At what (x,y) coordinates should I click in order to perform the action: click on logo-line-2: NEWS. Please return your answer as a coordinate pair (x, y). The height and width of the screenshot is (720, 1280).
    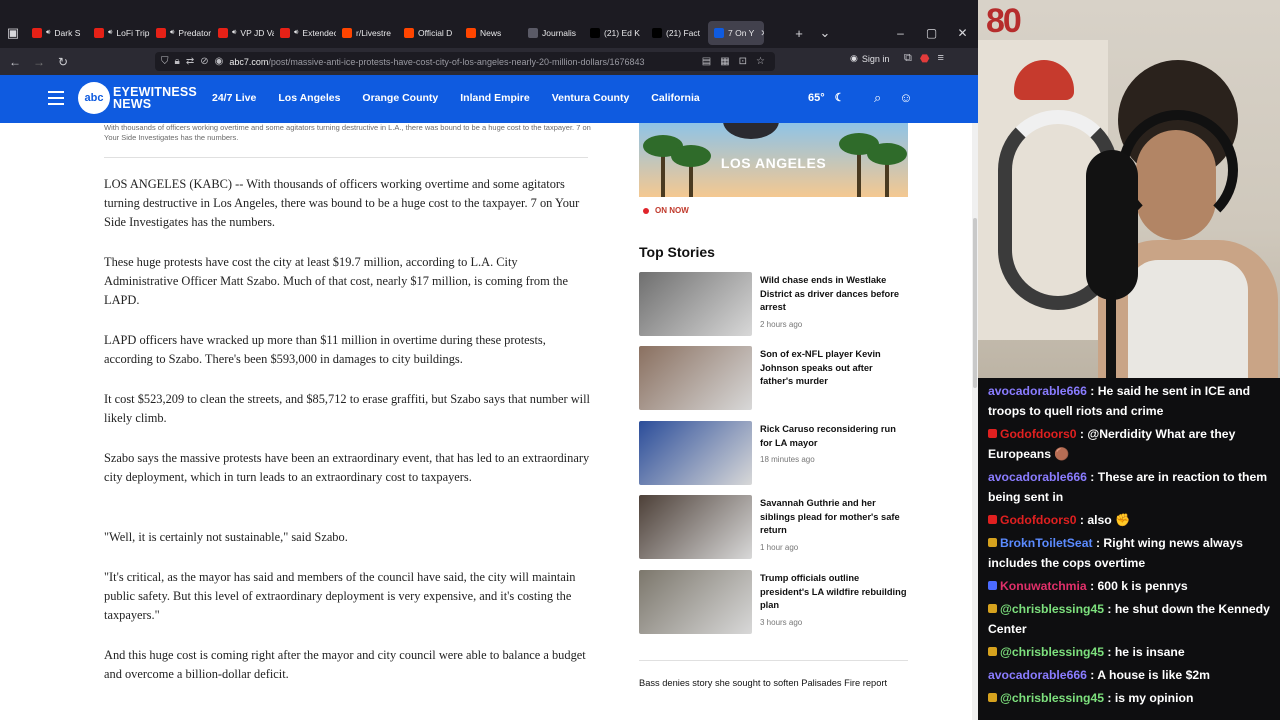
    Looking at the image, I should click on (132, 104).